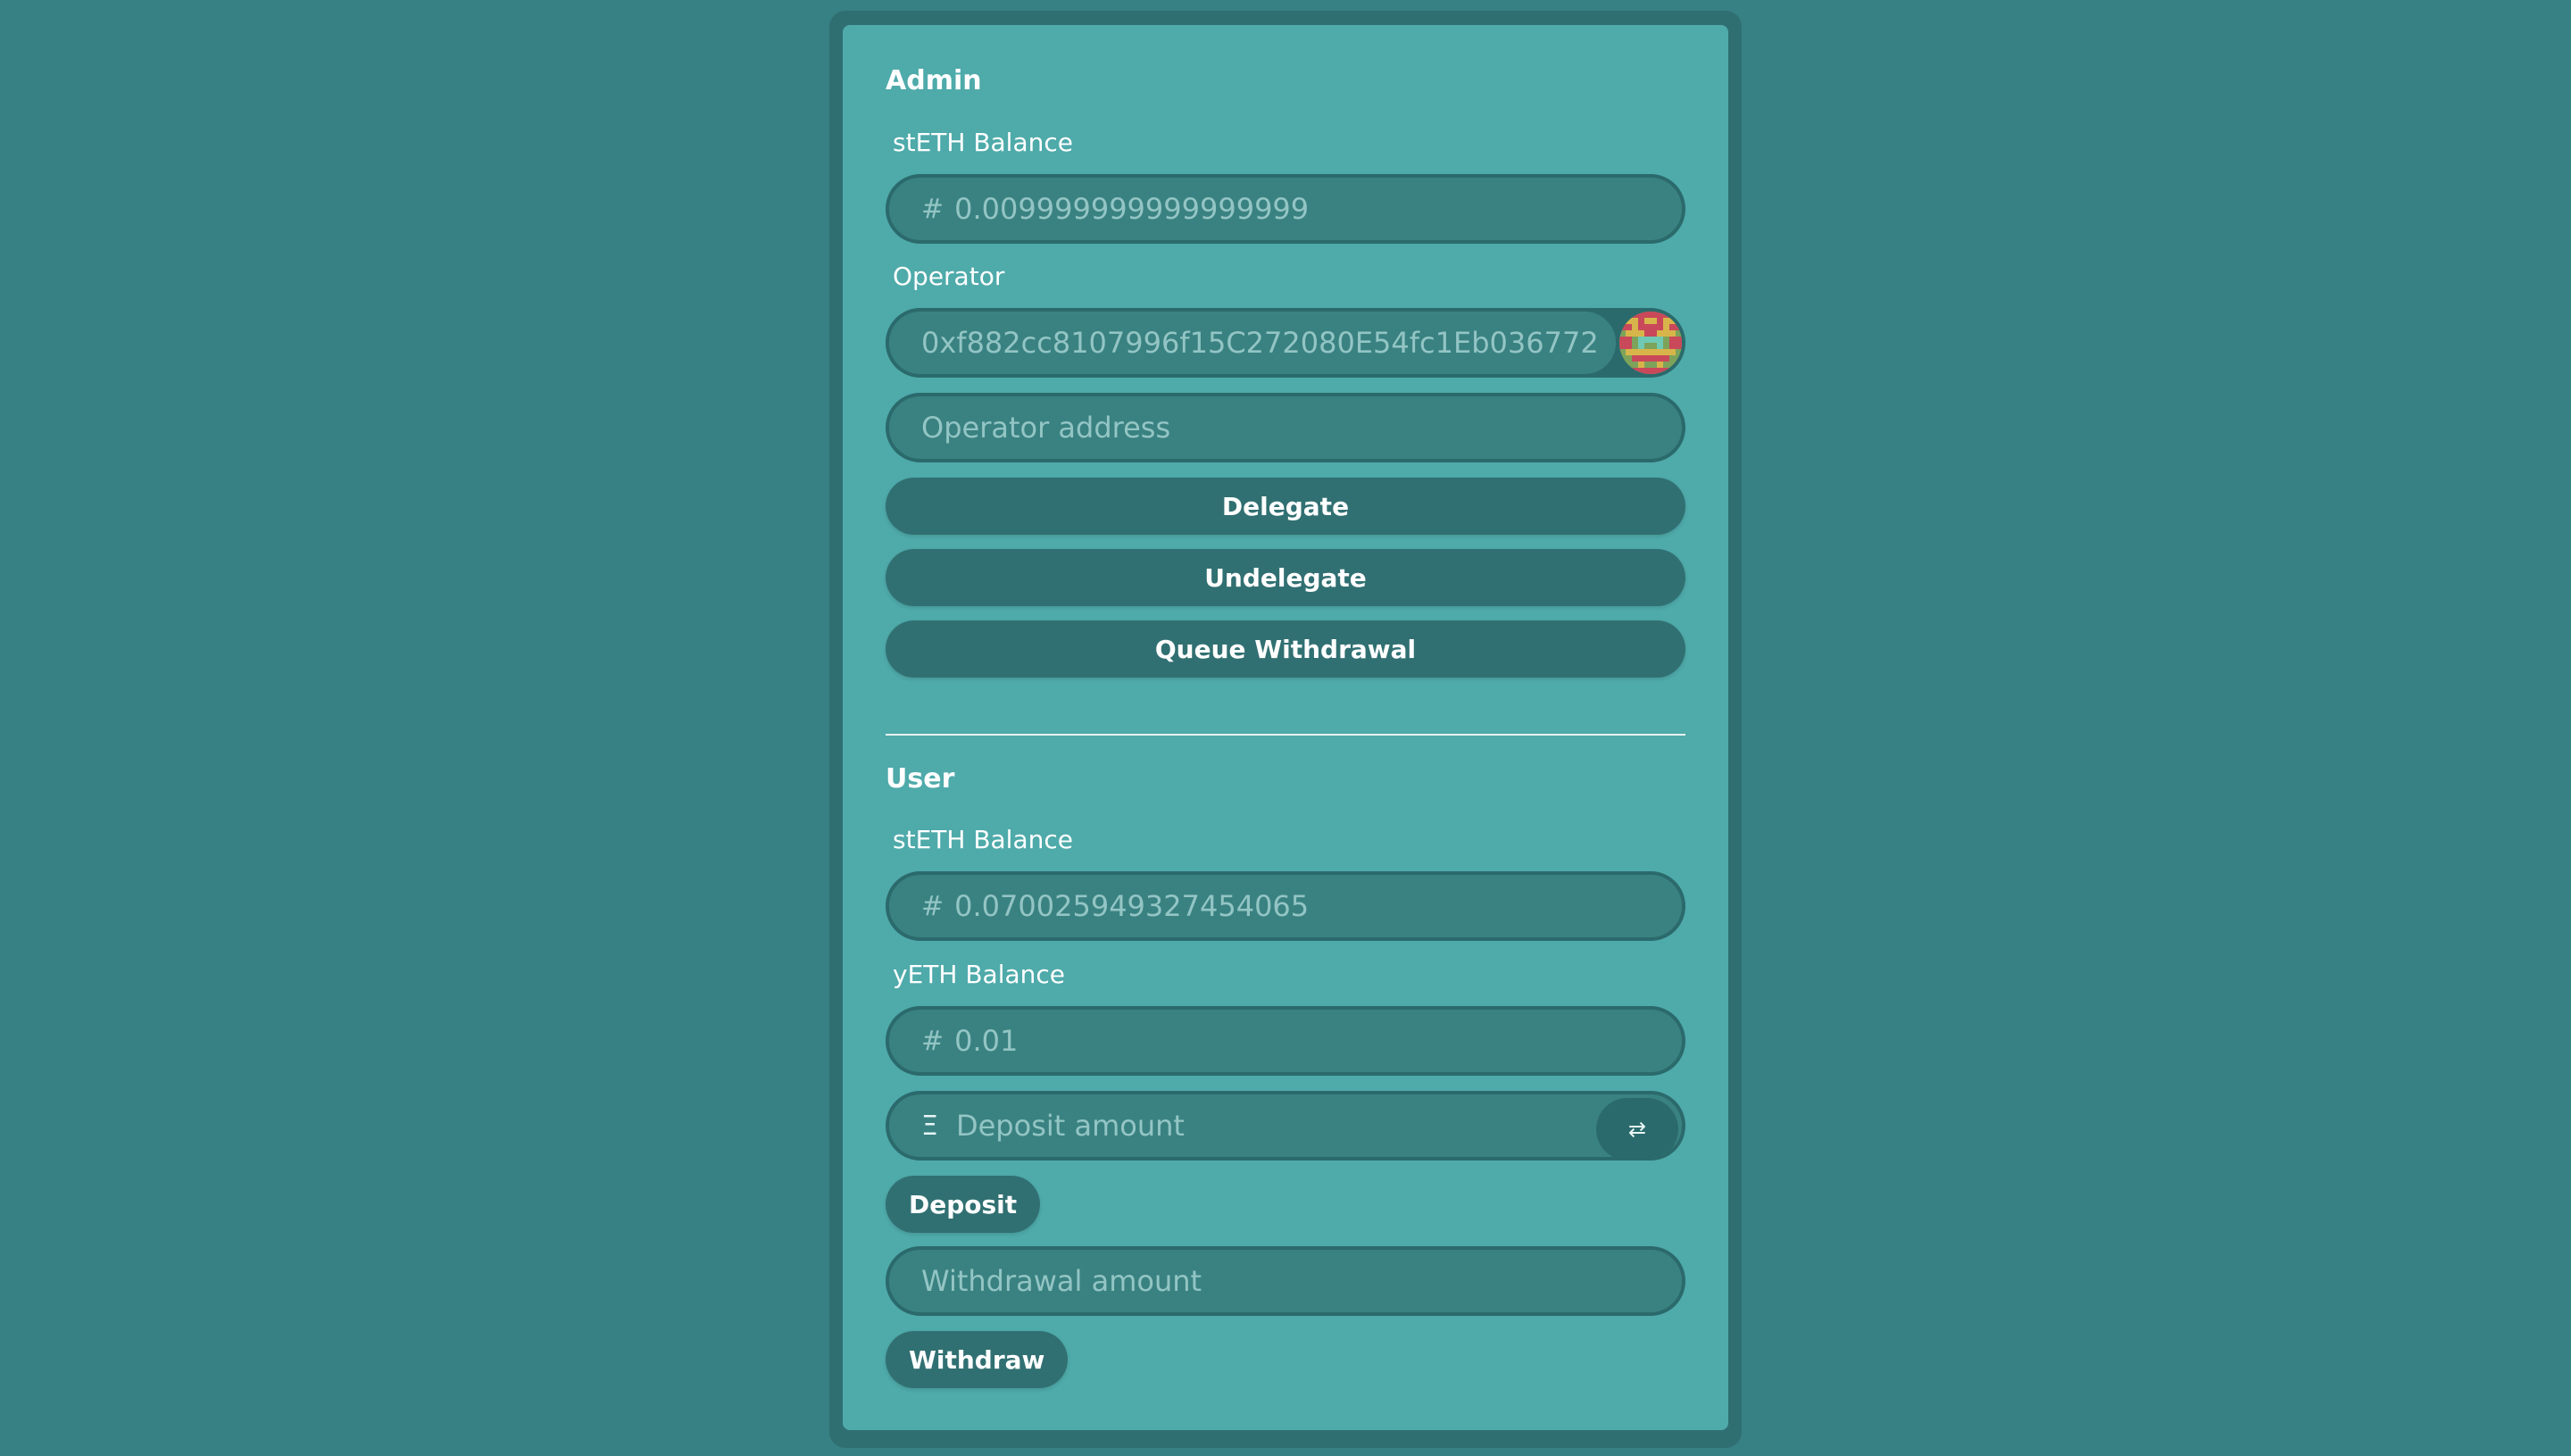 The height and width of the screenshot is (1456, 2571). What do you see at coordinates (1637, 1127) in the screenshot?
I see `swap-icon: ⇄` at bounding box center [1637, 1127].